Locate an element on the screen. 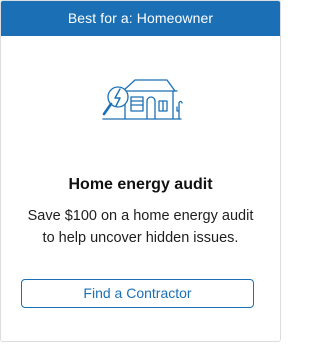  find-contractor-button: Find a Contractor is located at coordinates (137, 293).